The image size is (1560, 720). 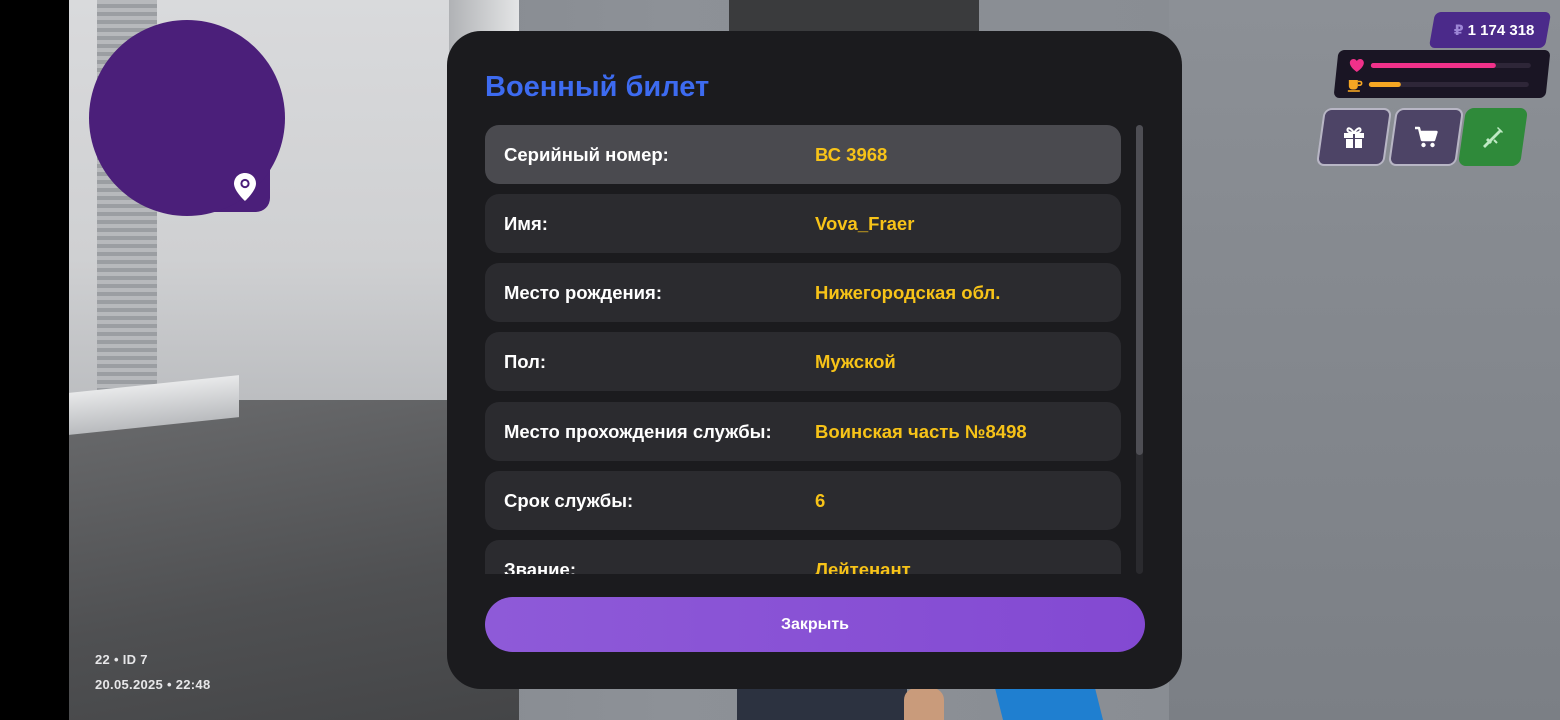 I want to click on row-value: Vova_Fraer, so click(x=865, y=223).